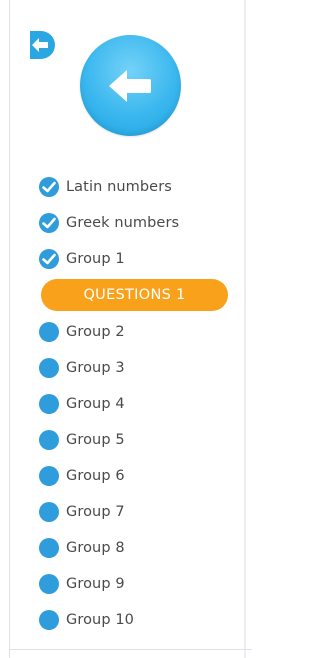 This screenshot has height=658, width=320. I want to click on nav-item-group-10: Group 10, so click(139, 620).